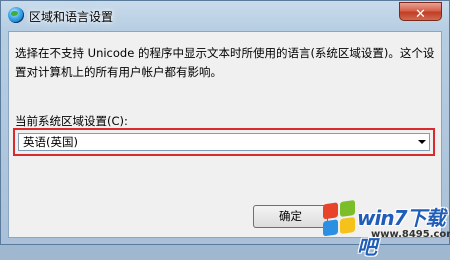 The image size is (450, 260). Describe the element at coordinates (71, 17) in the screenshot. I see `window-title: 区域和语言设置` at that location.